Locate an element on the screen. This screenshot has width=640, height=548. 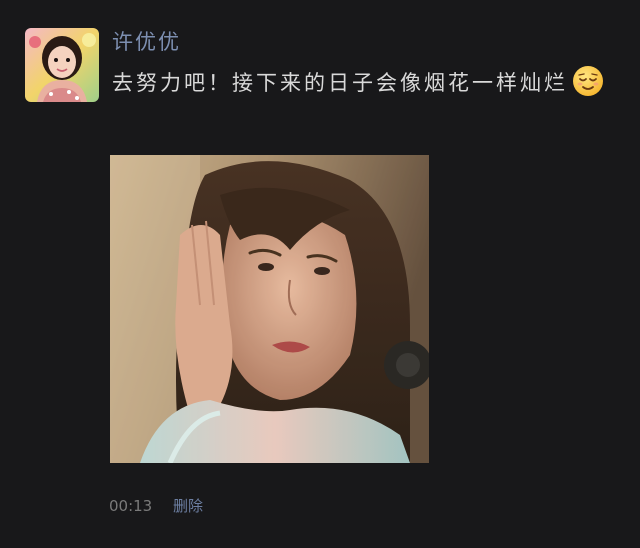
post-timestamp: 00:13 is located at coordinates (131, 506).